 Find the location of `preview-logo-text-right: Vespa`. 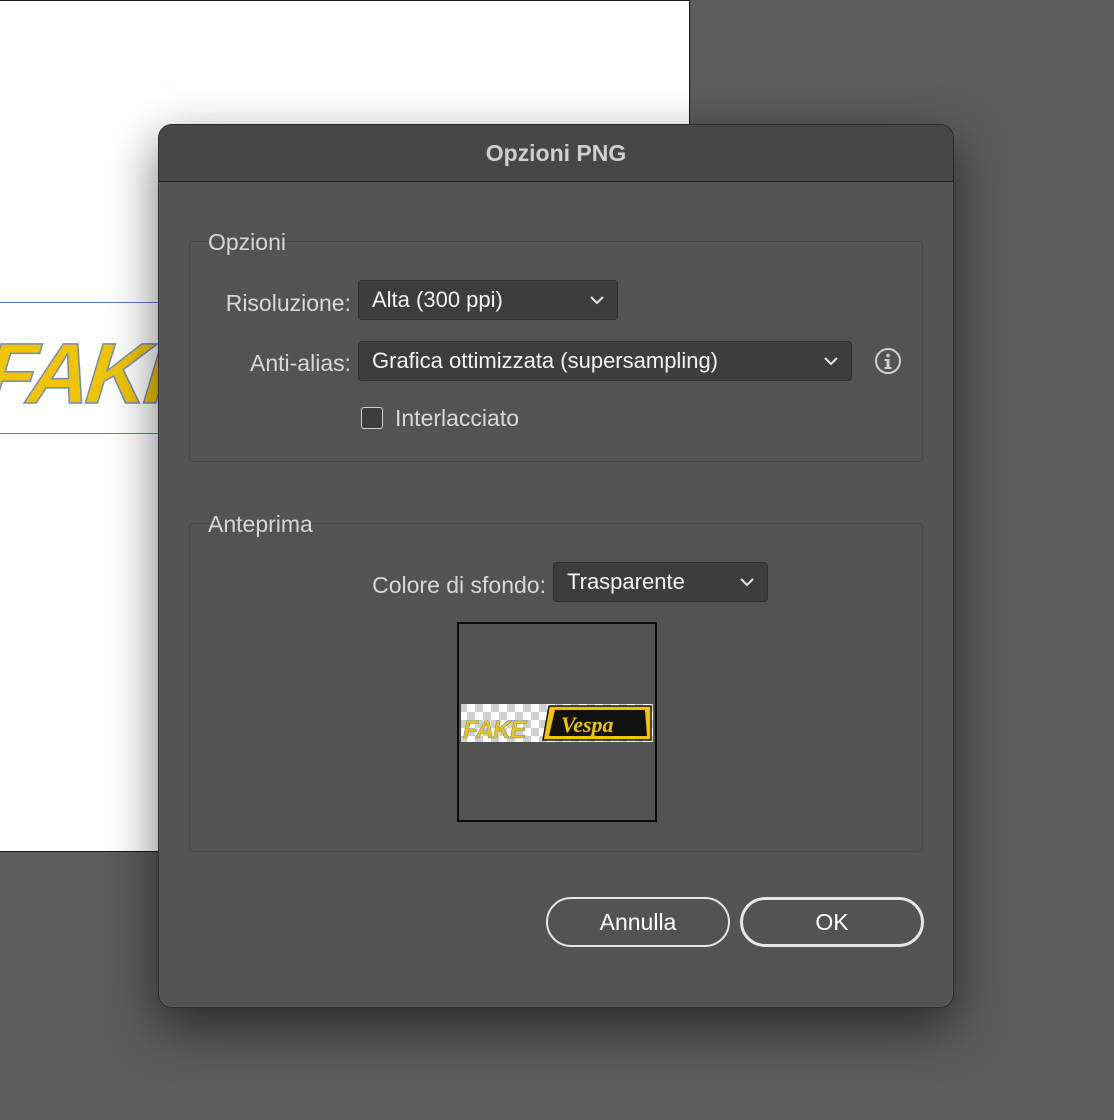

preview-logo-text-right: Vespa is located at coordinates (587, 724).